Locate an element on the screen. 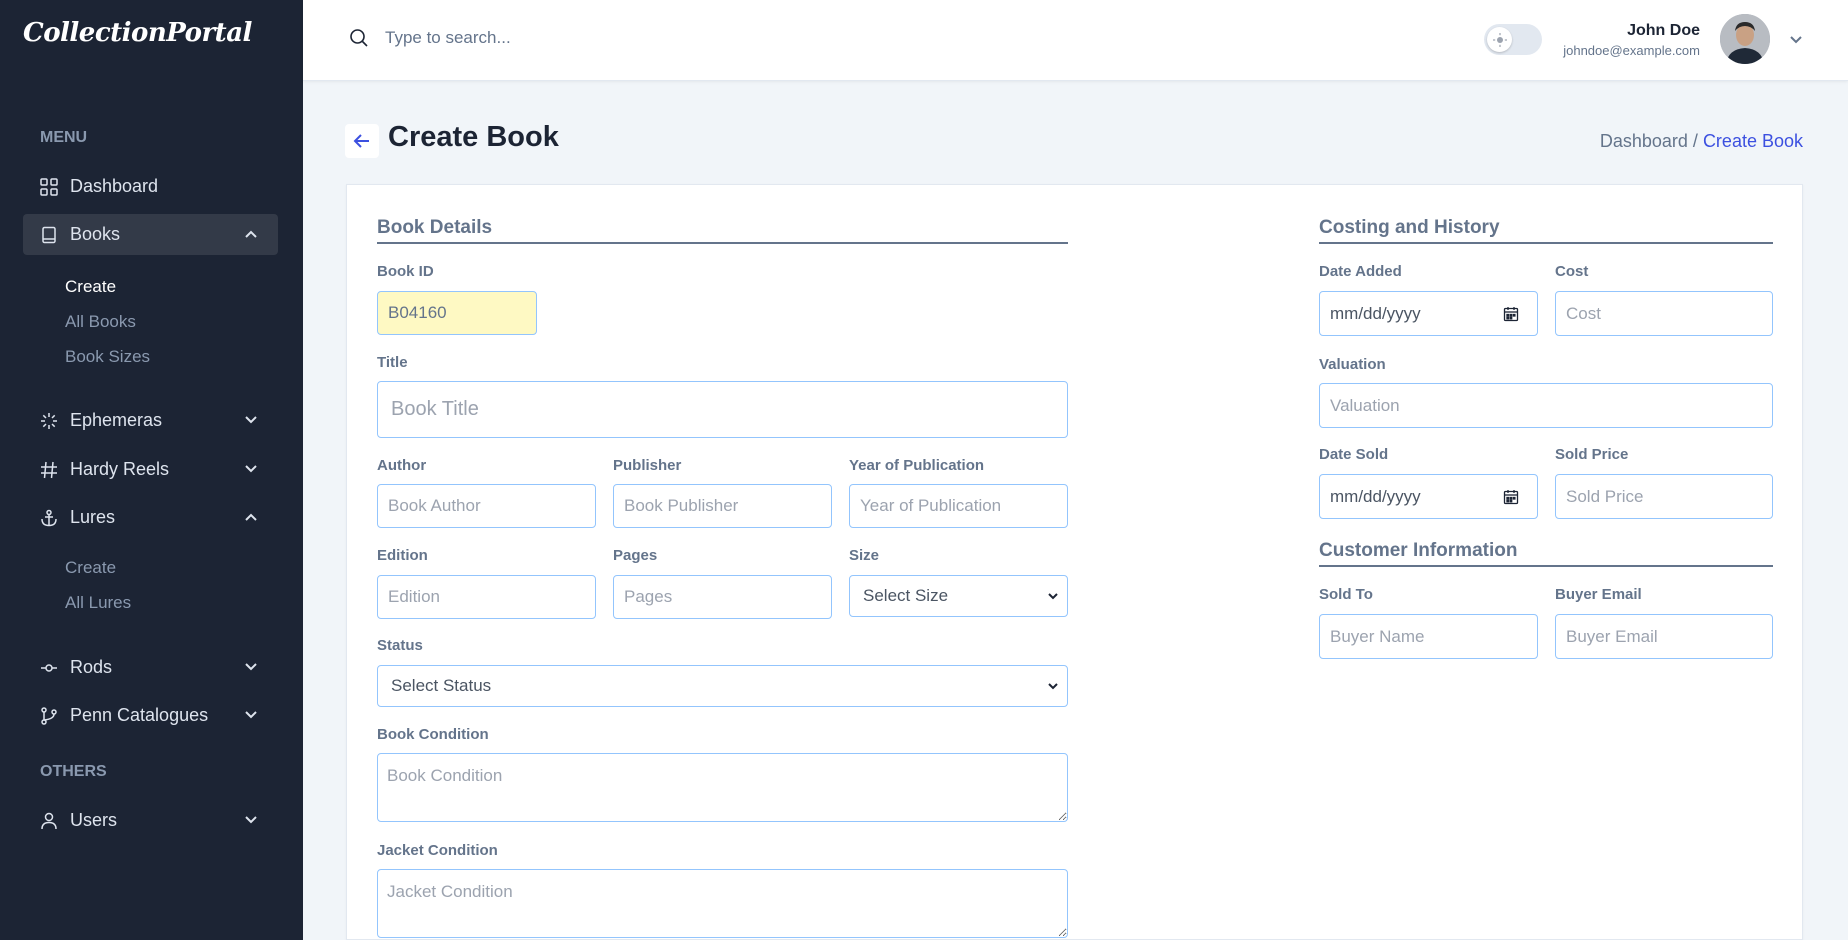 This screenshot has height=940, width=1848. date-added-placeholder: mm/dd/yyyy is located at coordinates (1375, 313).